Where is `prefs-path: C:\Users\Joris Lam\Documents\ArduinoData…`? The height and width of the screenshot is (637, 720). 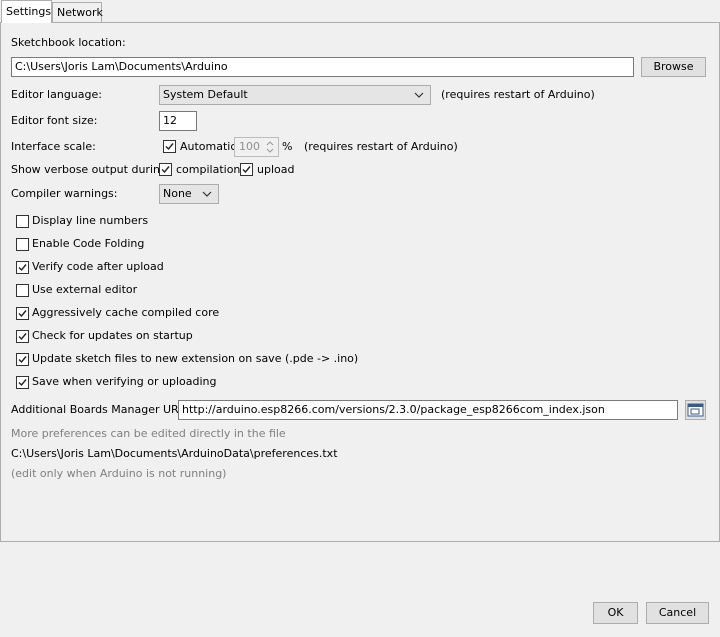
prefs-path: C:\Users\Joris Lam\Documents\ArduinoData… is located at coordinates (174, 454).